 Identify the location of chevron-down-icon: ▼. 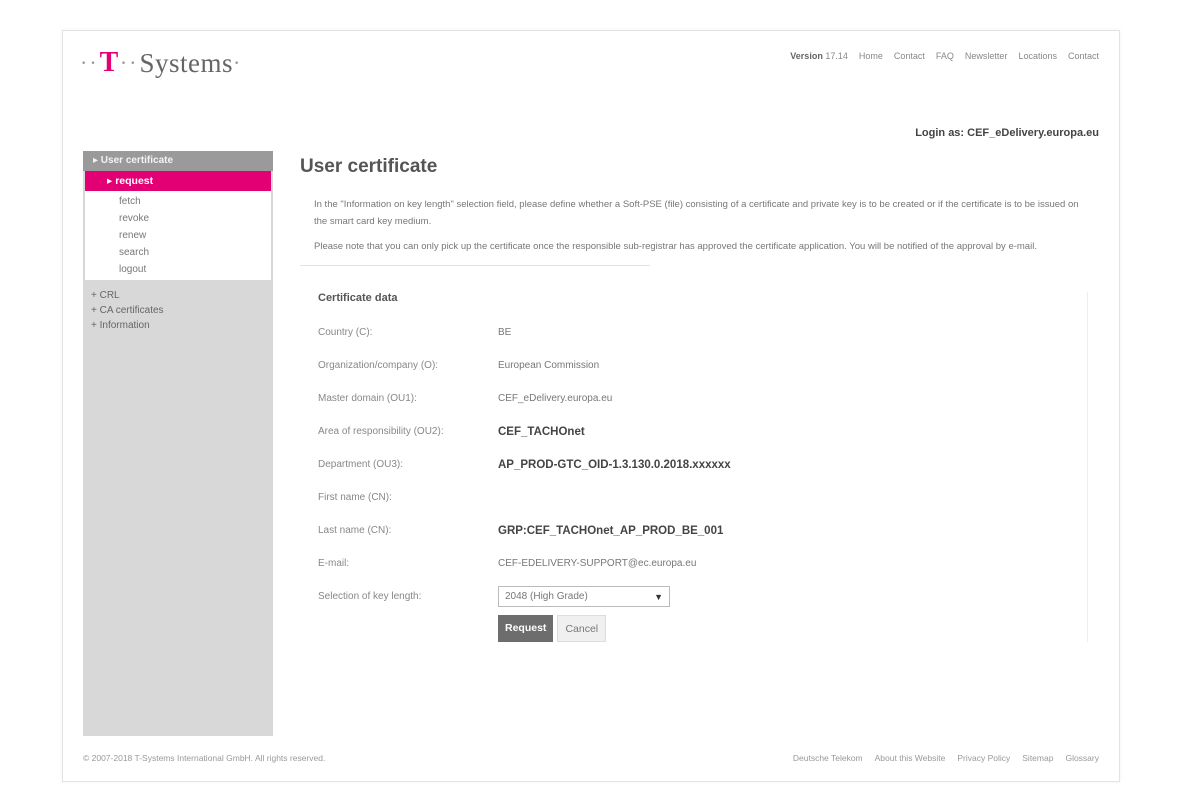
(658, 596).